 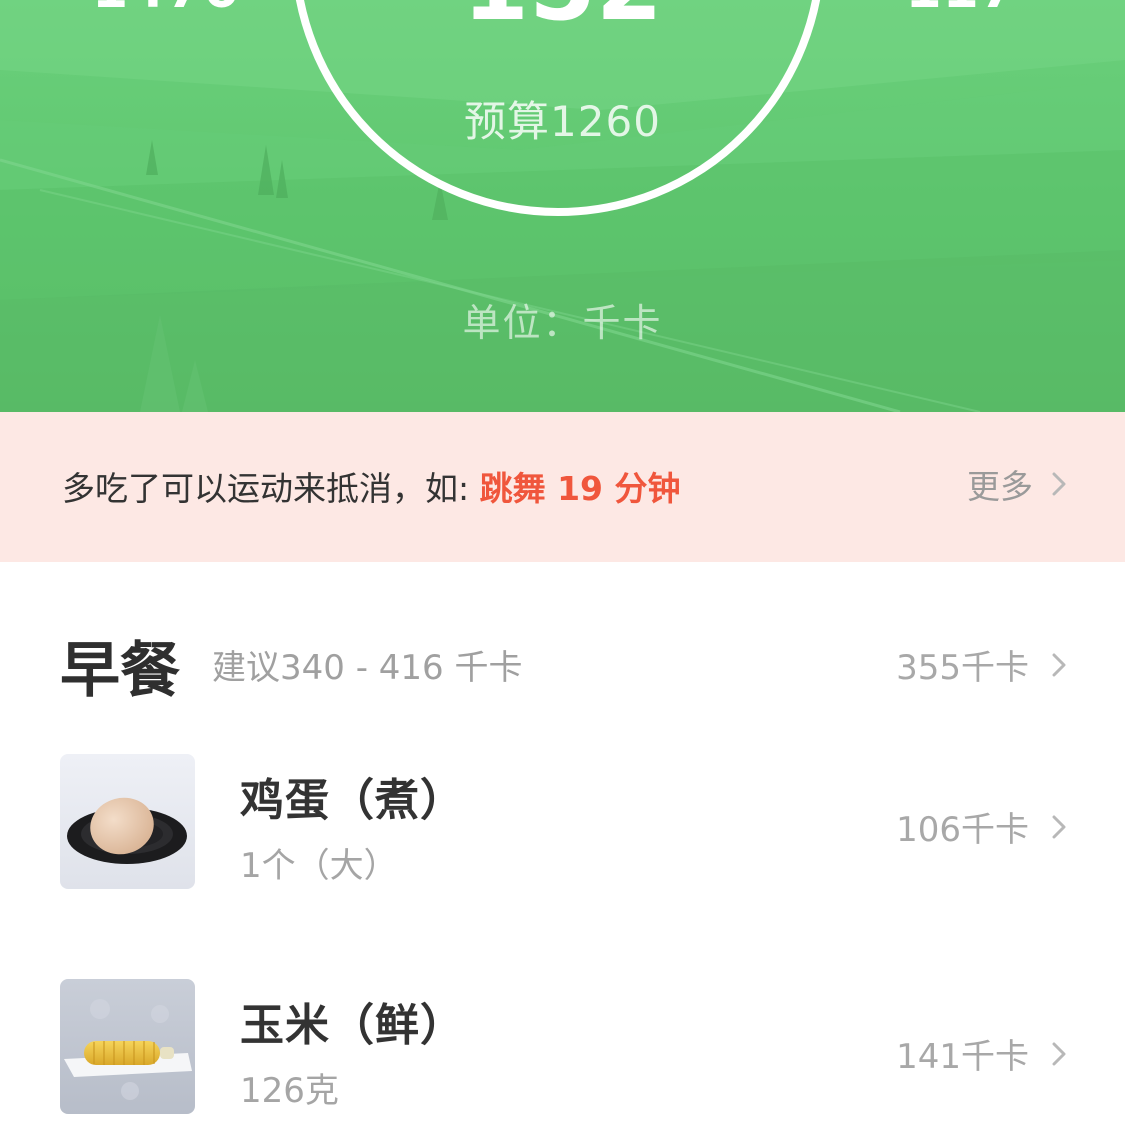 I want to click on food-calories: 106千卡, so click(x=981, y=826).